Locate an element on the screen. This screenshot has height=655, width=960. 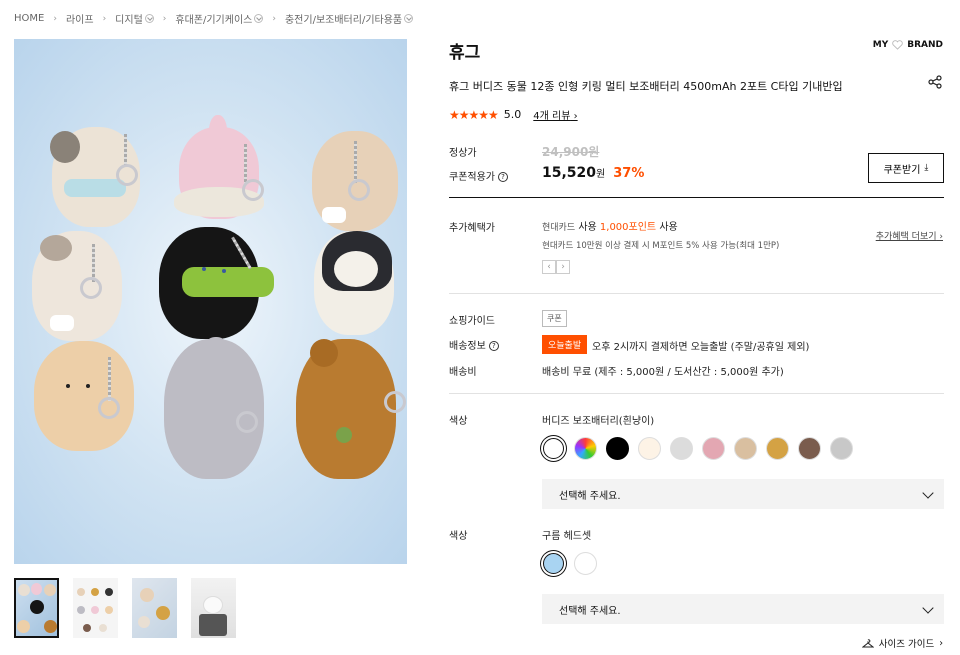
option2-select: 선택해 주세요. is located at coordinates (743, 609).